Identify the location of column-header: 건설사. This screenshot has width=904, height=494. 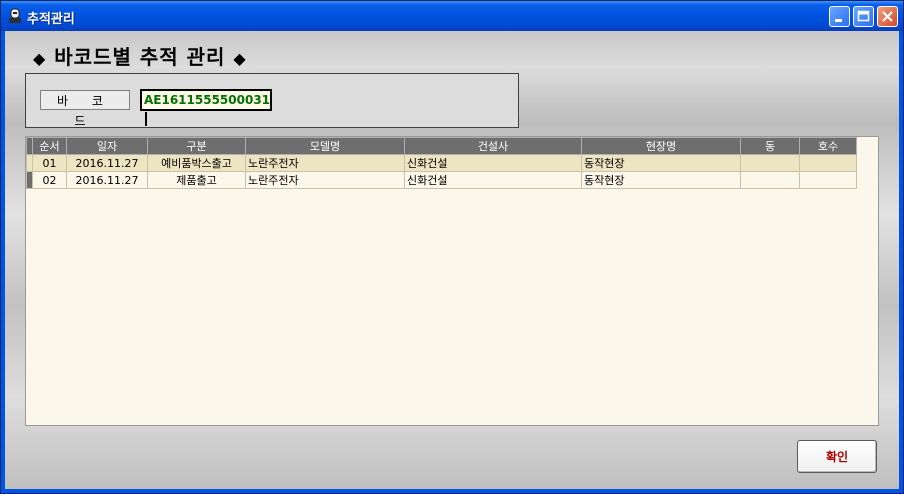
(493, 146).